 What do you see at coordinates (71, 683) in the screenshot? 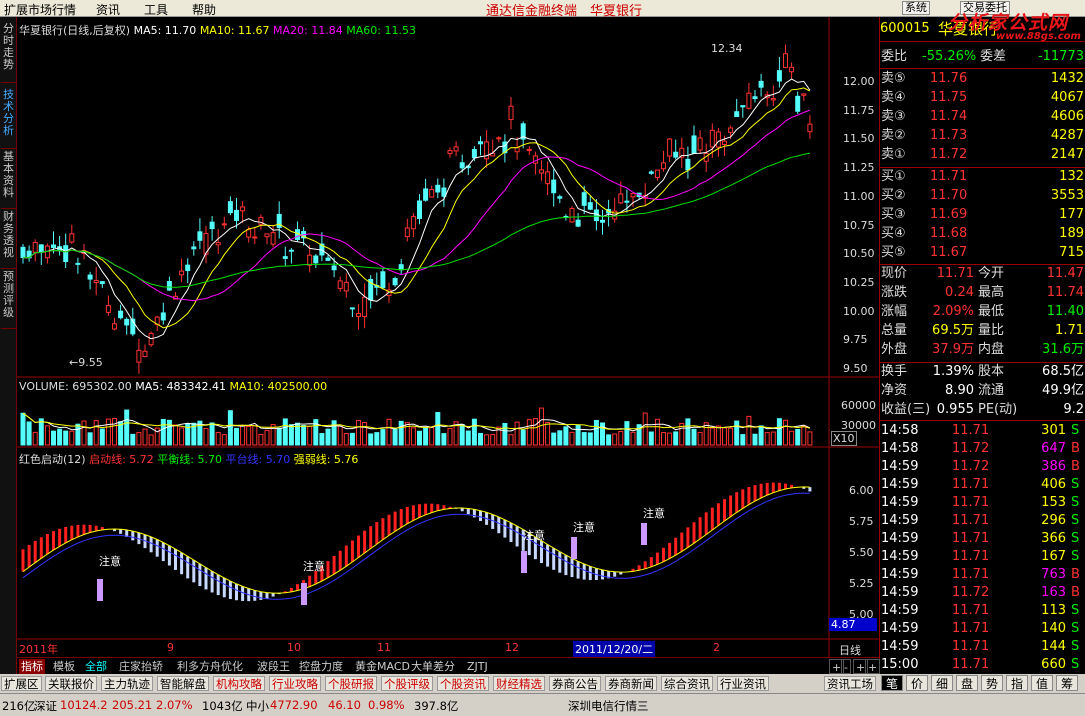
I see `link-1: 关联报价` at bounding box center [71, 683].